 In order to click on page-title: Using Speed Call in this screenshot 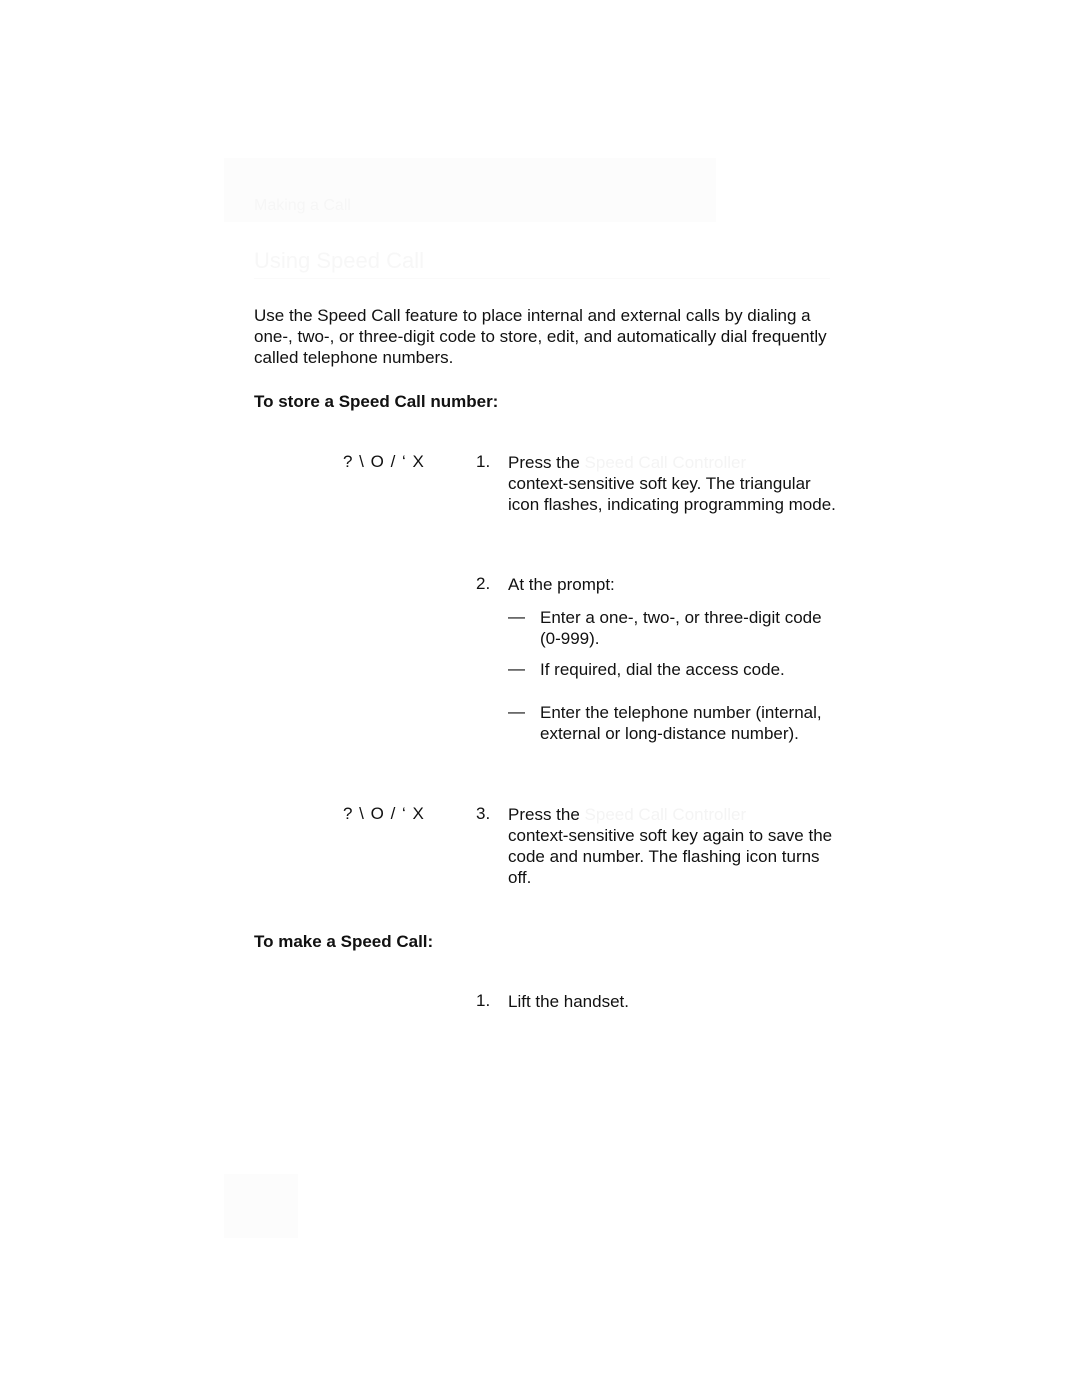, I will do `click(339, 260)`.